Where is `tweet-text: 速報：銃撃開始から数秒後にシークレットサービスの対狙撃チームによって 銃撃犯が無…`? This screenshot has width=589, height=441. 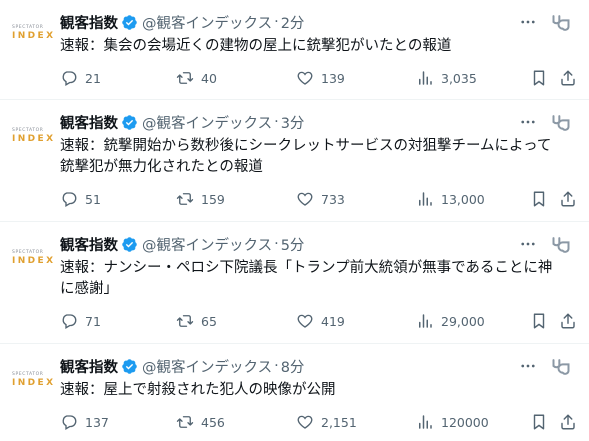
tweet-text: 速報：銃撃開始から数秒後にシークレットサービスの対狙撃チームによって 銃撃犯が無… is located at coordinates (320, 157).